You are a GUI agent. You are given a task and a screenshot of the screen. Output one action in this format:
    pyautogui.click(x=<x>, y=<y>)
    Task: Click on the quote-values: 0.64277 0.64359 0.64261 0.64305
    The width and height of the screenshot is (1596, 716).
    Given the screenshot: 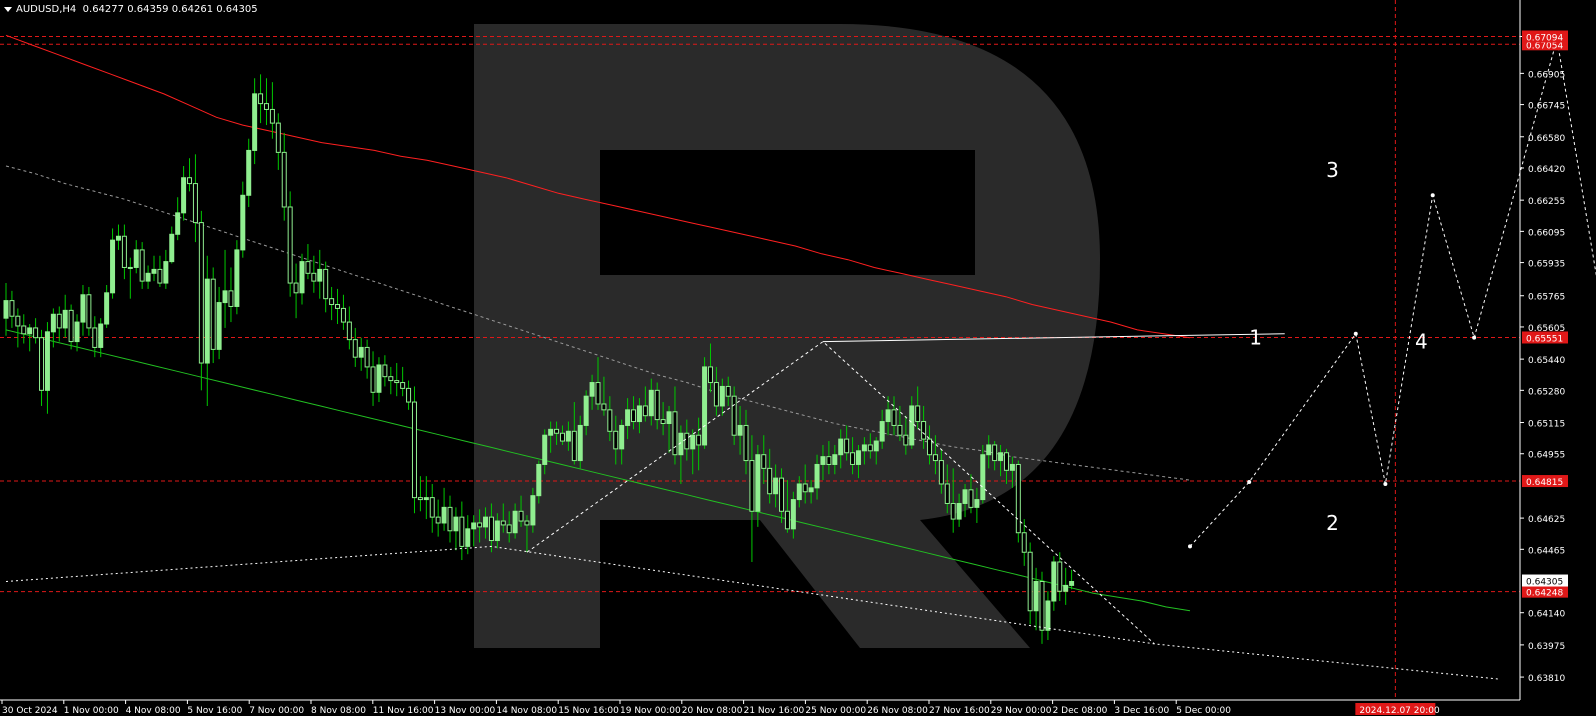 What is the action you would take?
    pyautogui.click(x=170, y=9)
    